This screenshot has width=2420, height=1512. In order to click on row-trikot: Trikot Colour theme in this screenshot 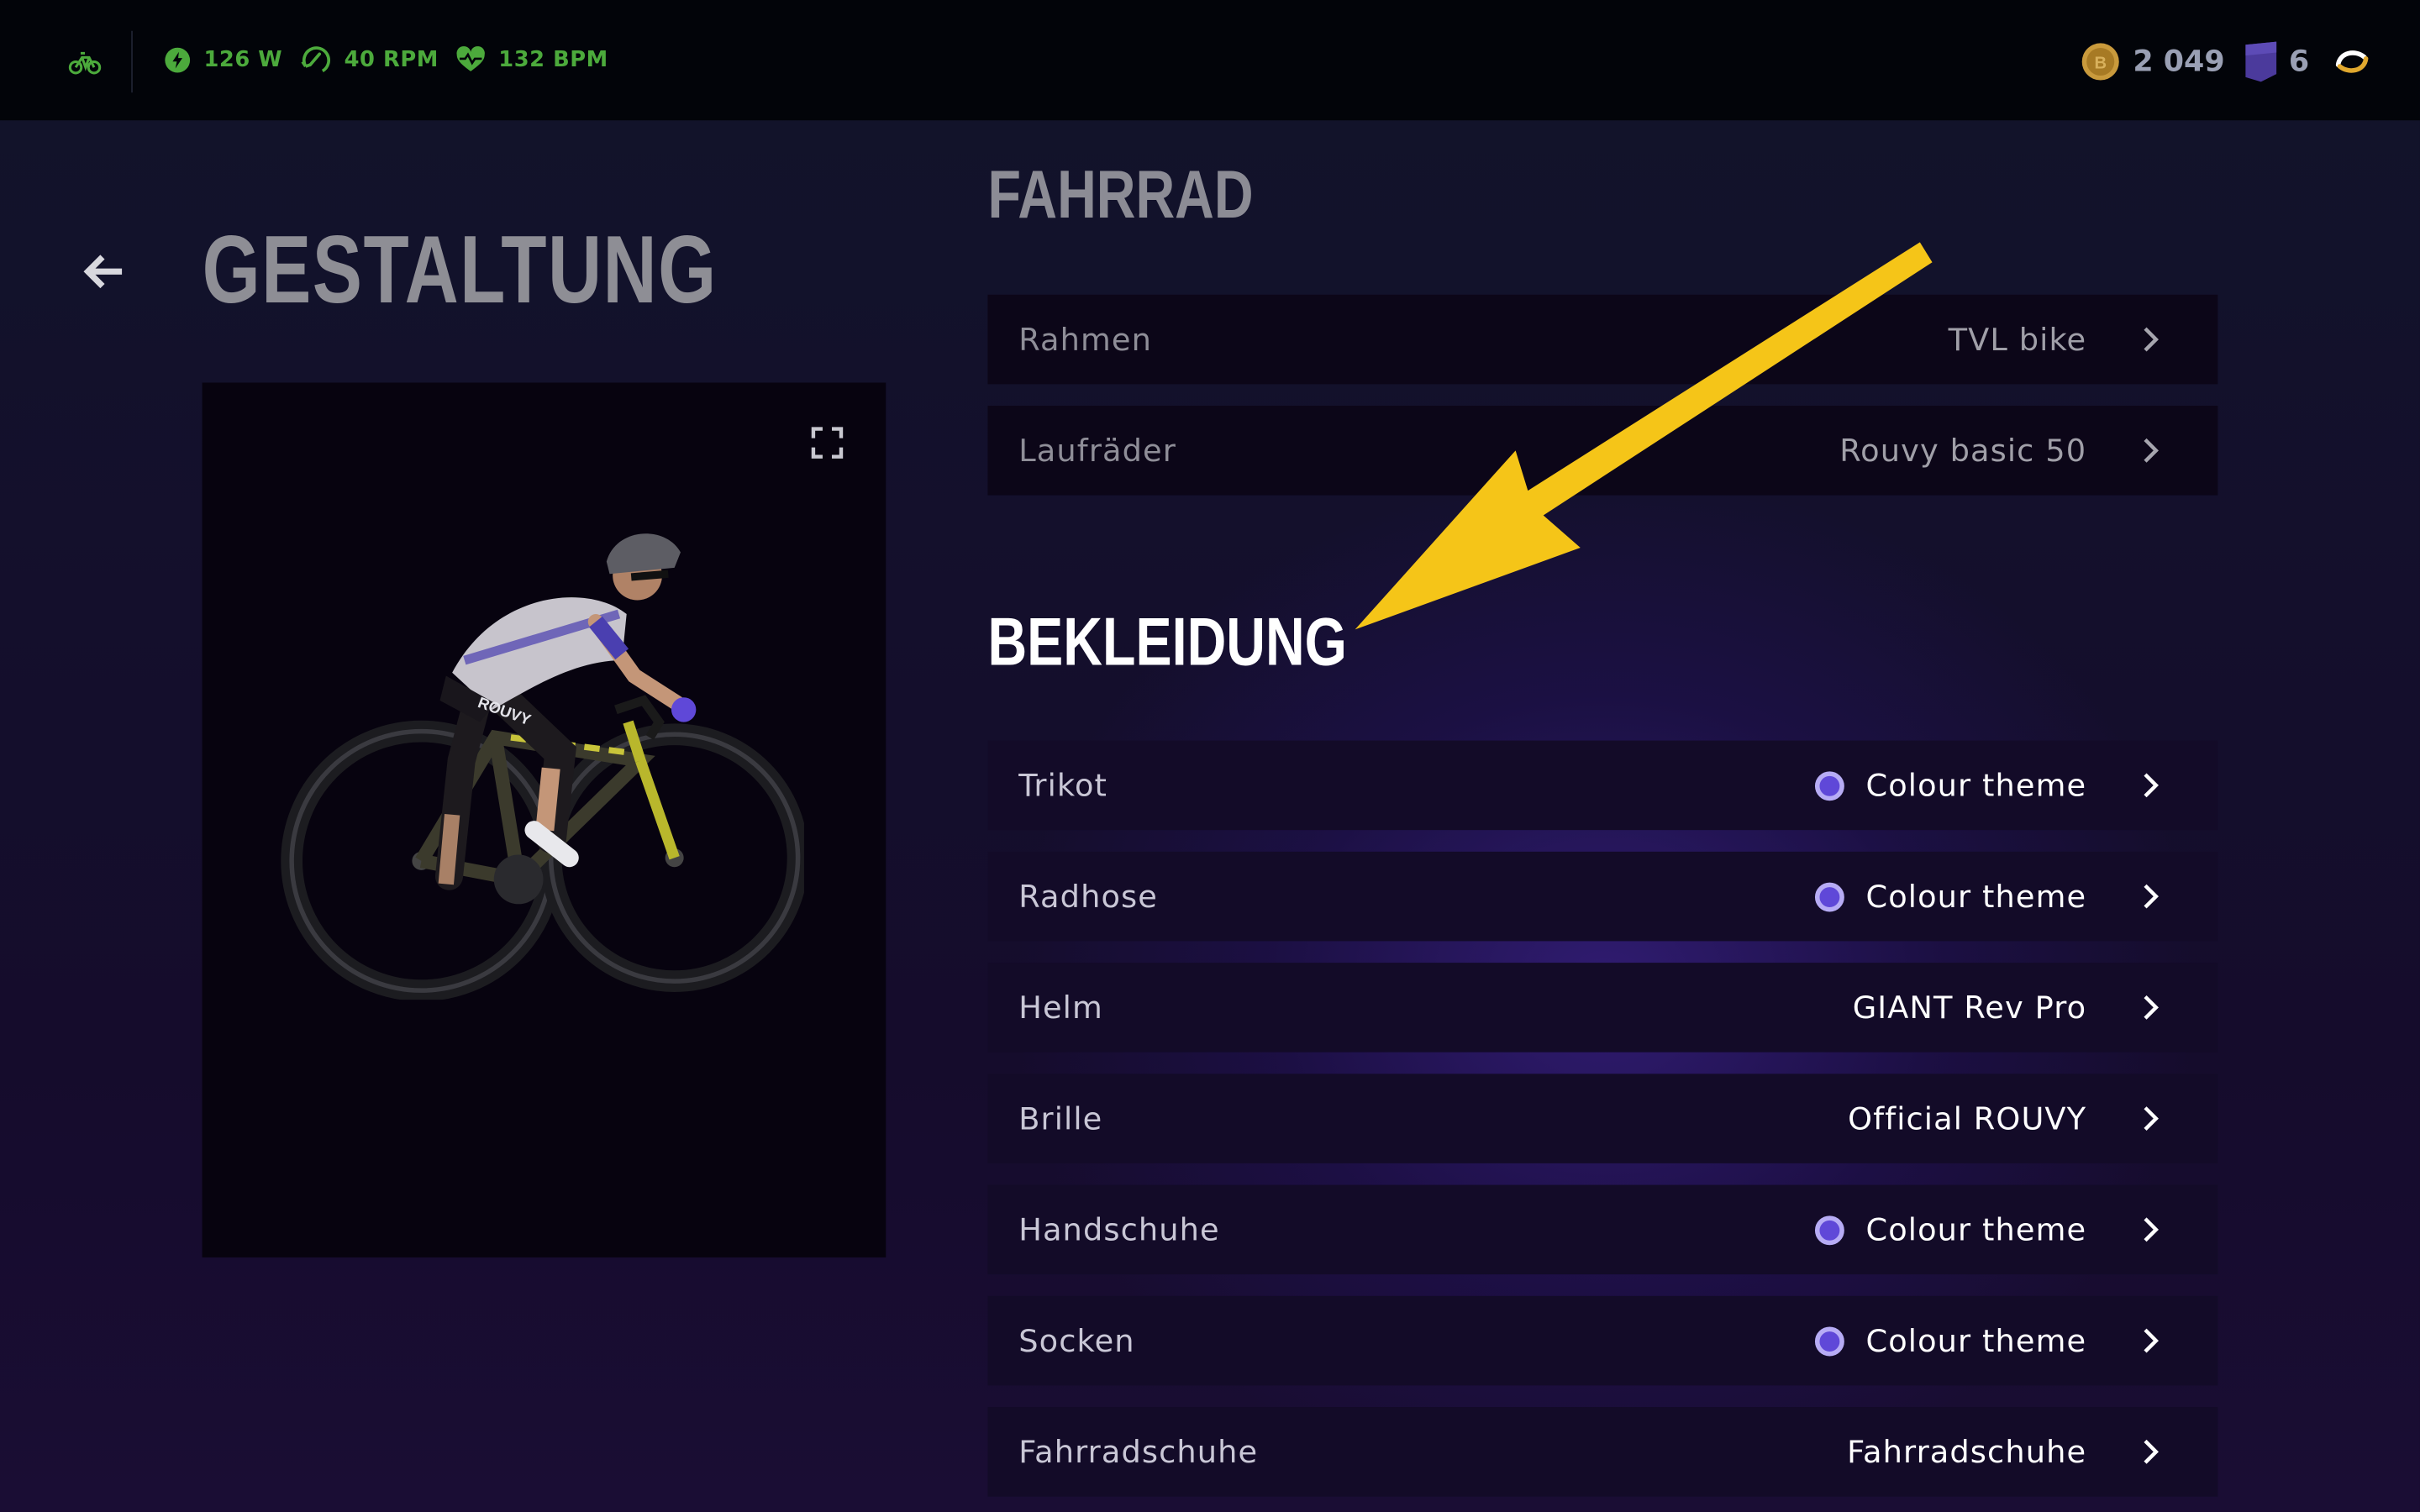, I will do `click(1602, 785)`.